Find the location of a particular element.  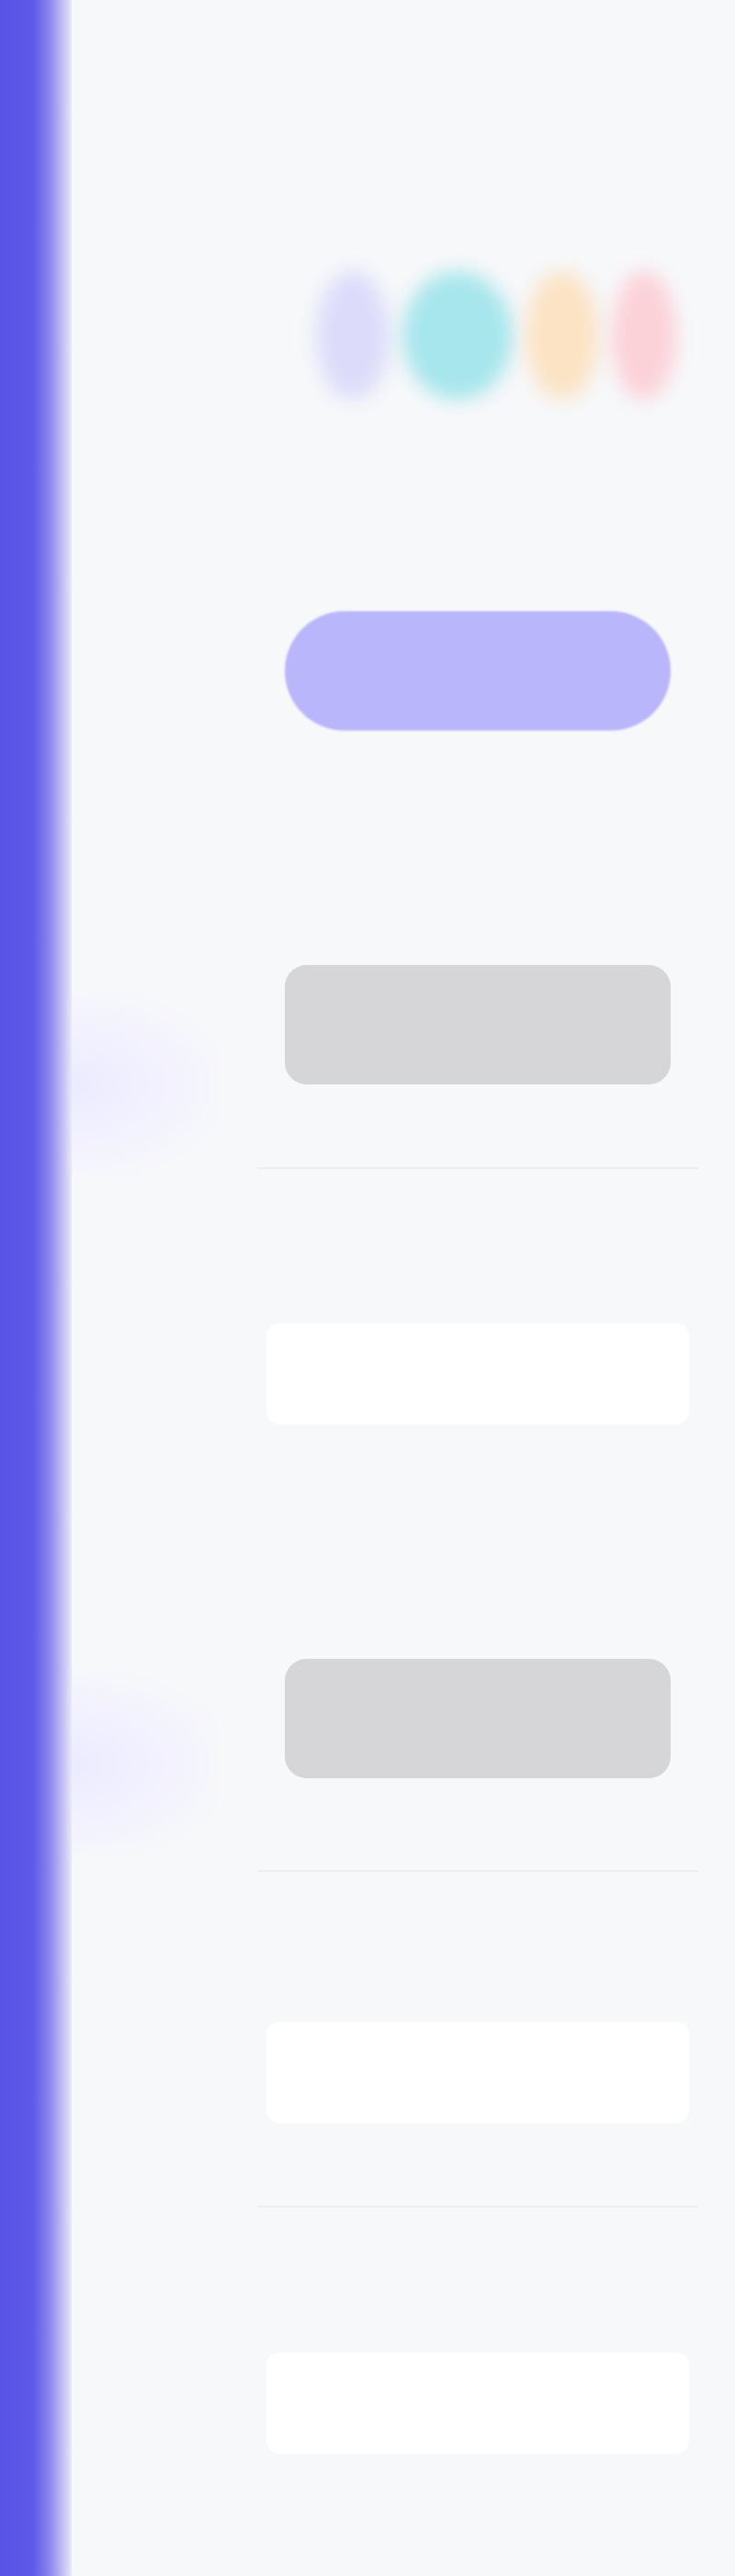

primary-action-button is located at coordinates (478, 671).